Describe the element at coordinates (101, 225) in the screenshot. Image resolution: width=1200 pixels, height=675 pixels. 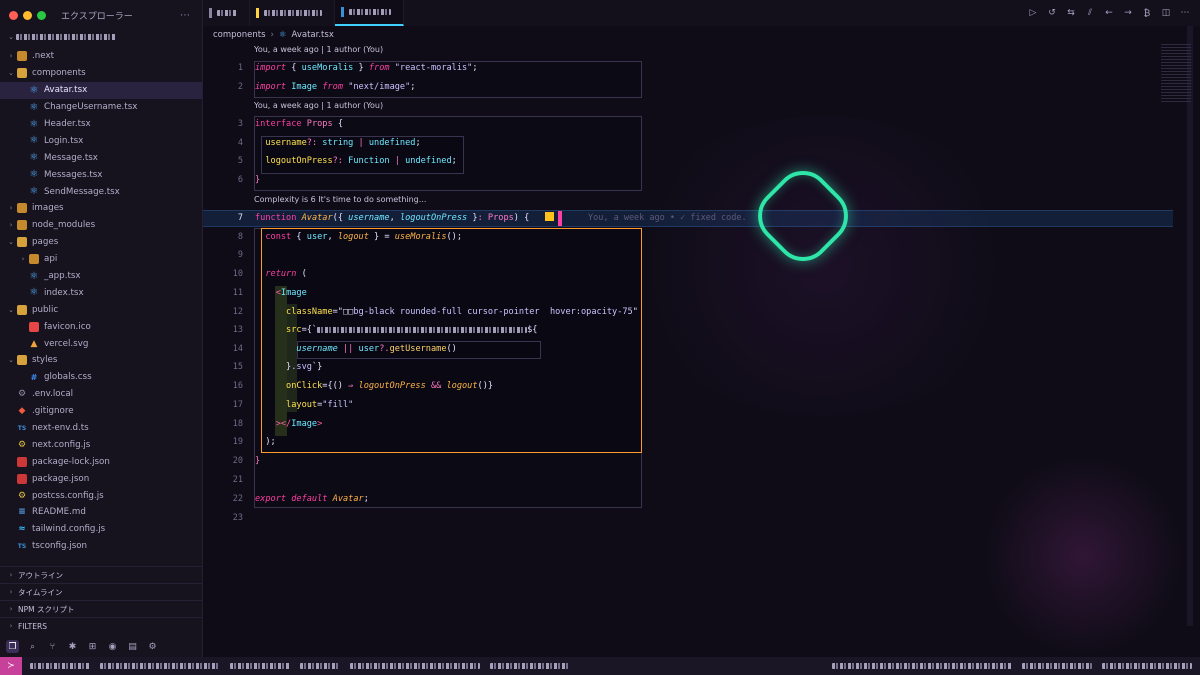
I see `tree-item-node-modules: › node_modules` at that location.